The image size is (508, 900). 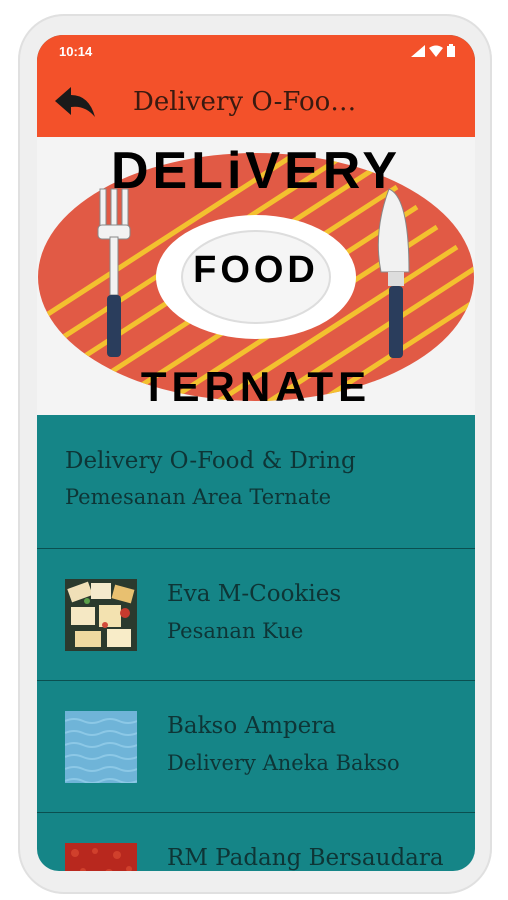 What do you see at coordinates (256, 171) in the screenshot?
I see `banner-top-text: DELiVERY` at bounding box center [256, 171].